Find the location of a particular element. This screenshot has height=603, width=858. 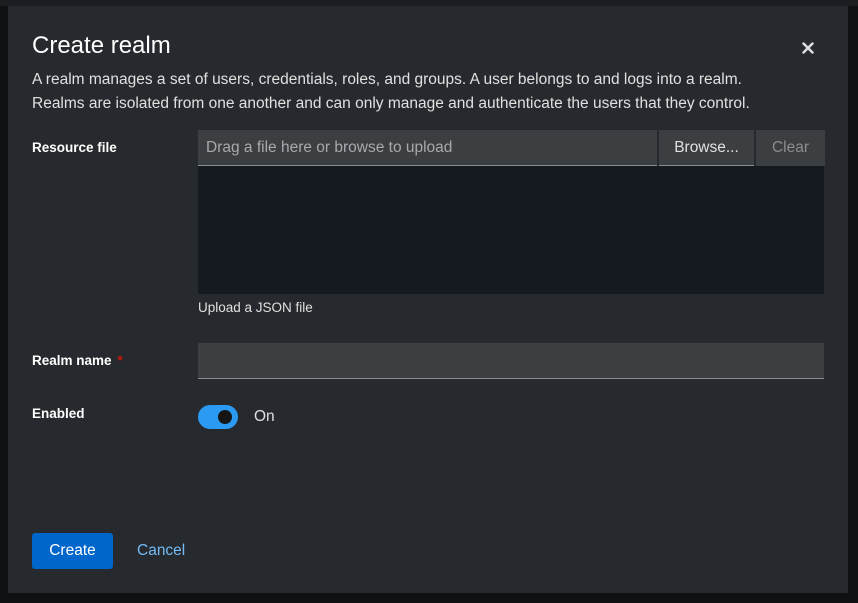

helper-text: Upload a JSON file is located at coordinates (255, 307).